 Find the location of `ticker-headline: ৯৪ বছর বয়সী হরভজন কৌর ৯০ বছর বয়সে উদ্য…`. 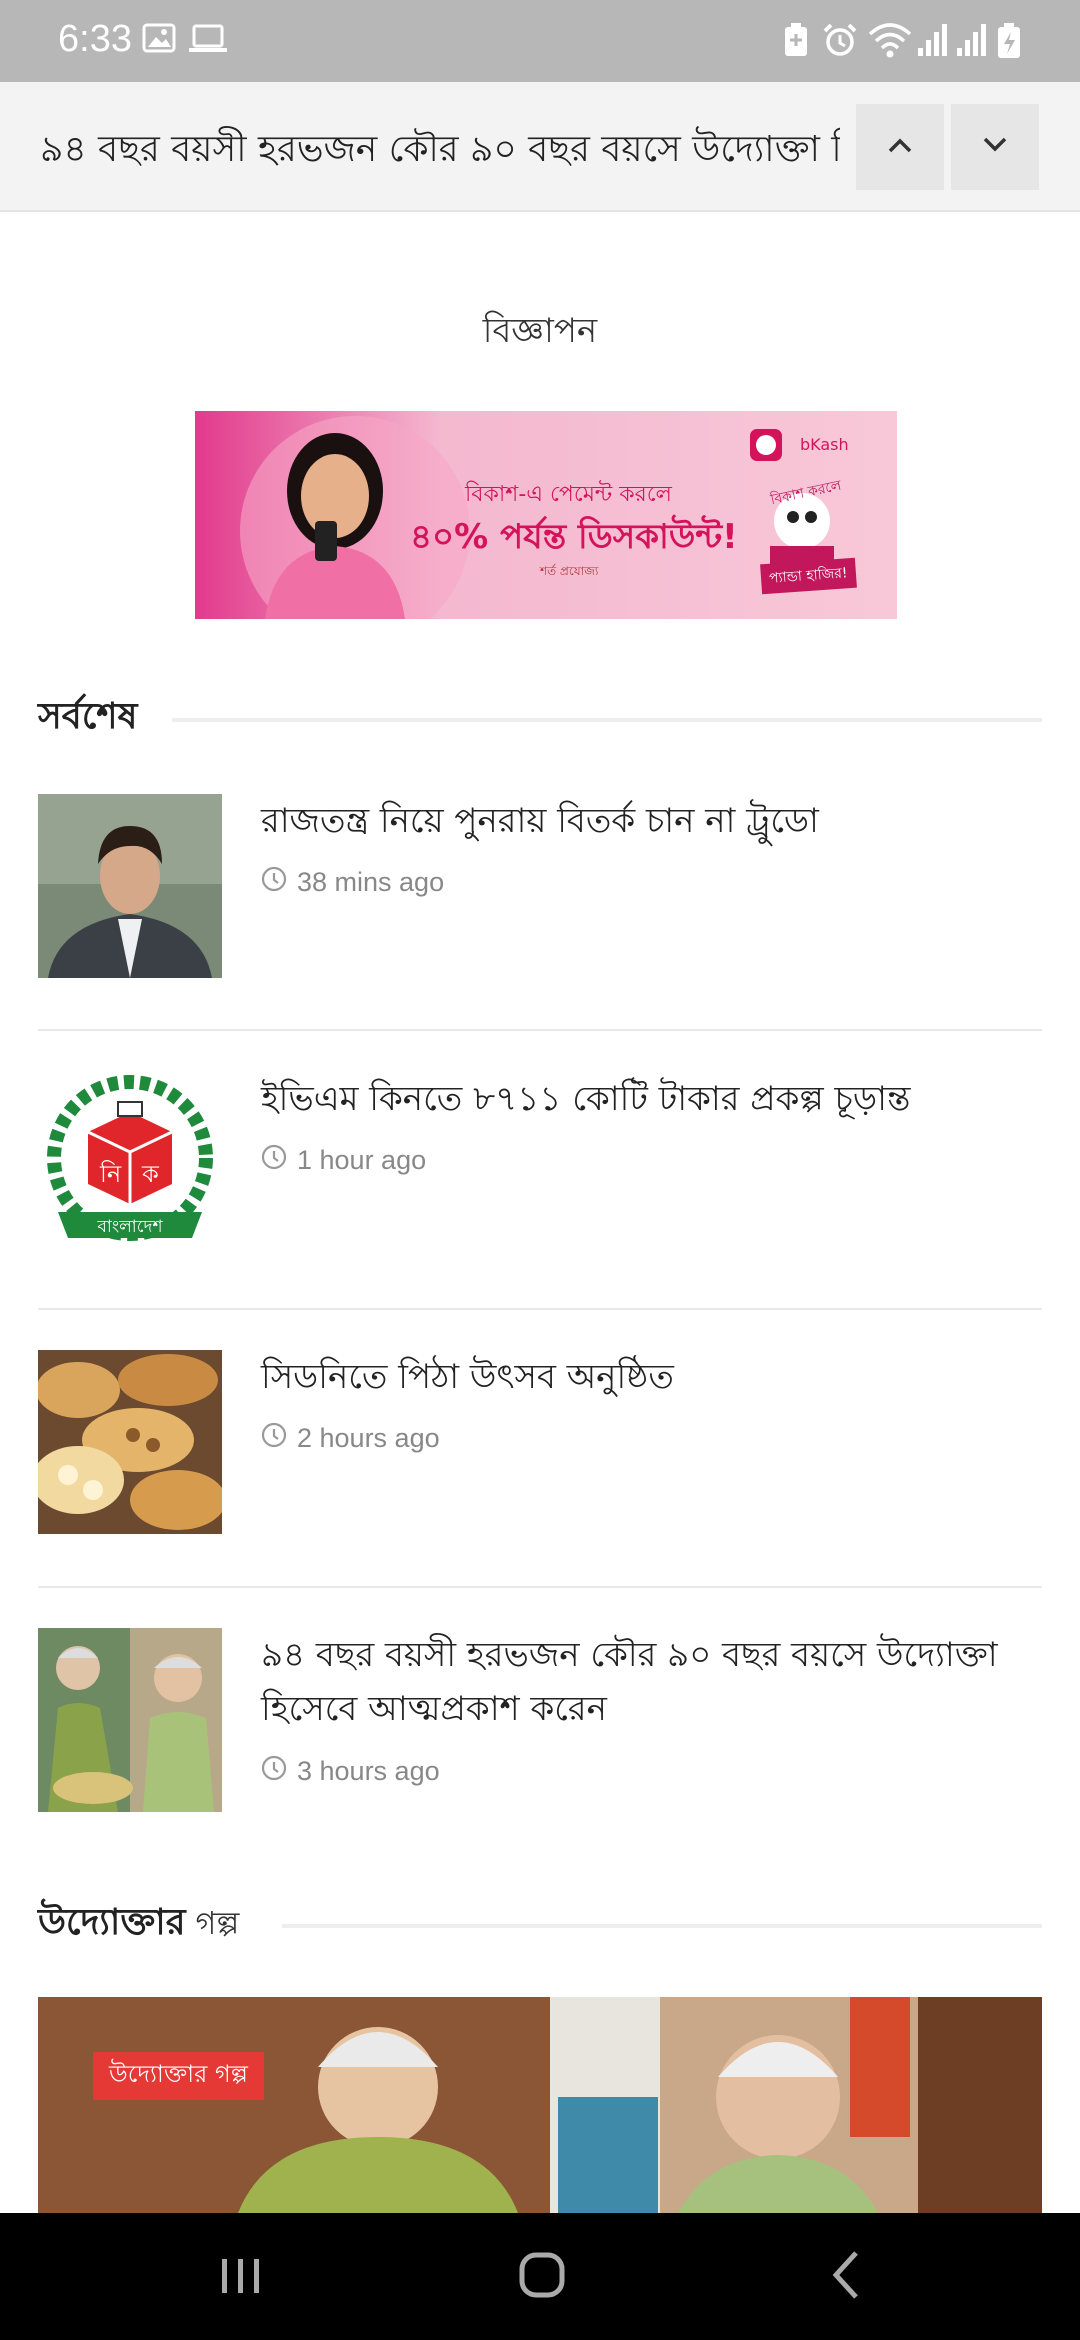

ticker-headline: ৯৪ বছর বয়সী হরভজন কৌর ৯০ বছর বয়সে উদ্য… is located at coordinates (440, 152).